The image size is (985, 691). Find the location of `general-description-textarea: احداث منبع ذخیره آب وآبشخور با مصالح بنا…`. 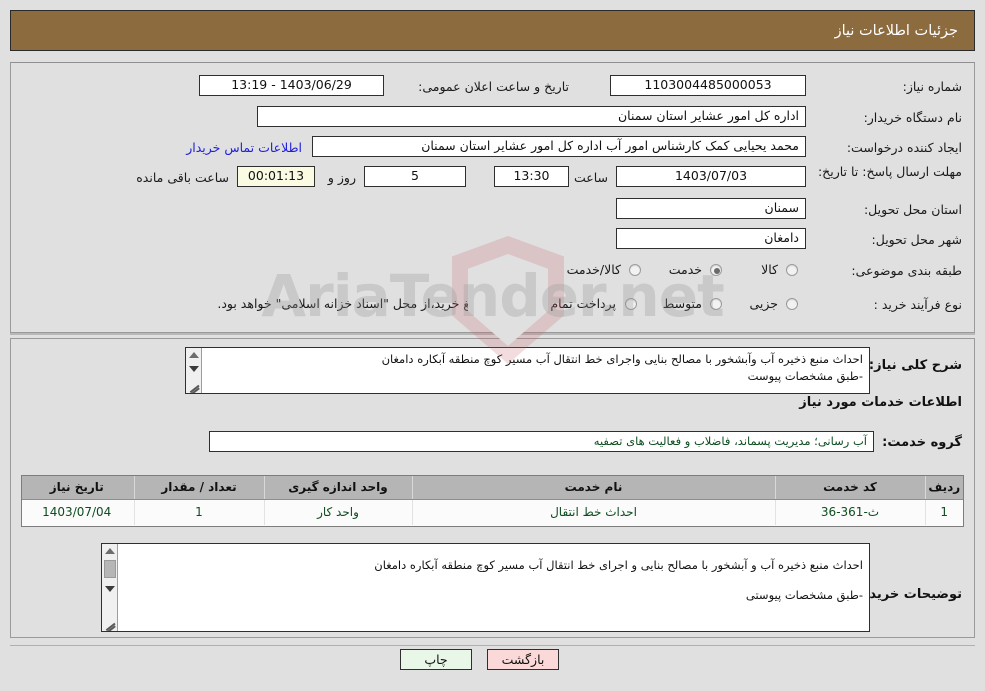

general-description-textarea: احداث منبع ذخیره آب وآبشخور با مصالح بنا… is located at coordinates (527, 370).